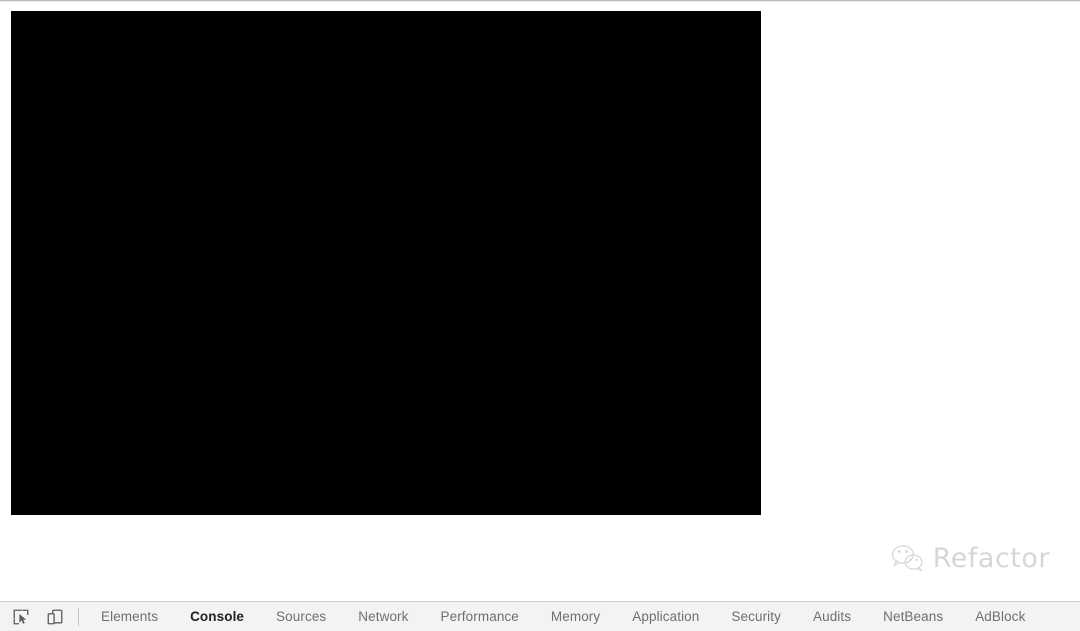  Describe the element at coordinates (908, 558) in the screenshot. I see `wechat-icon` at that location.